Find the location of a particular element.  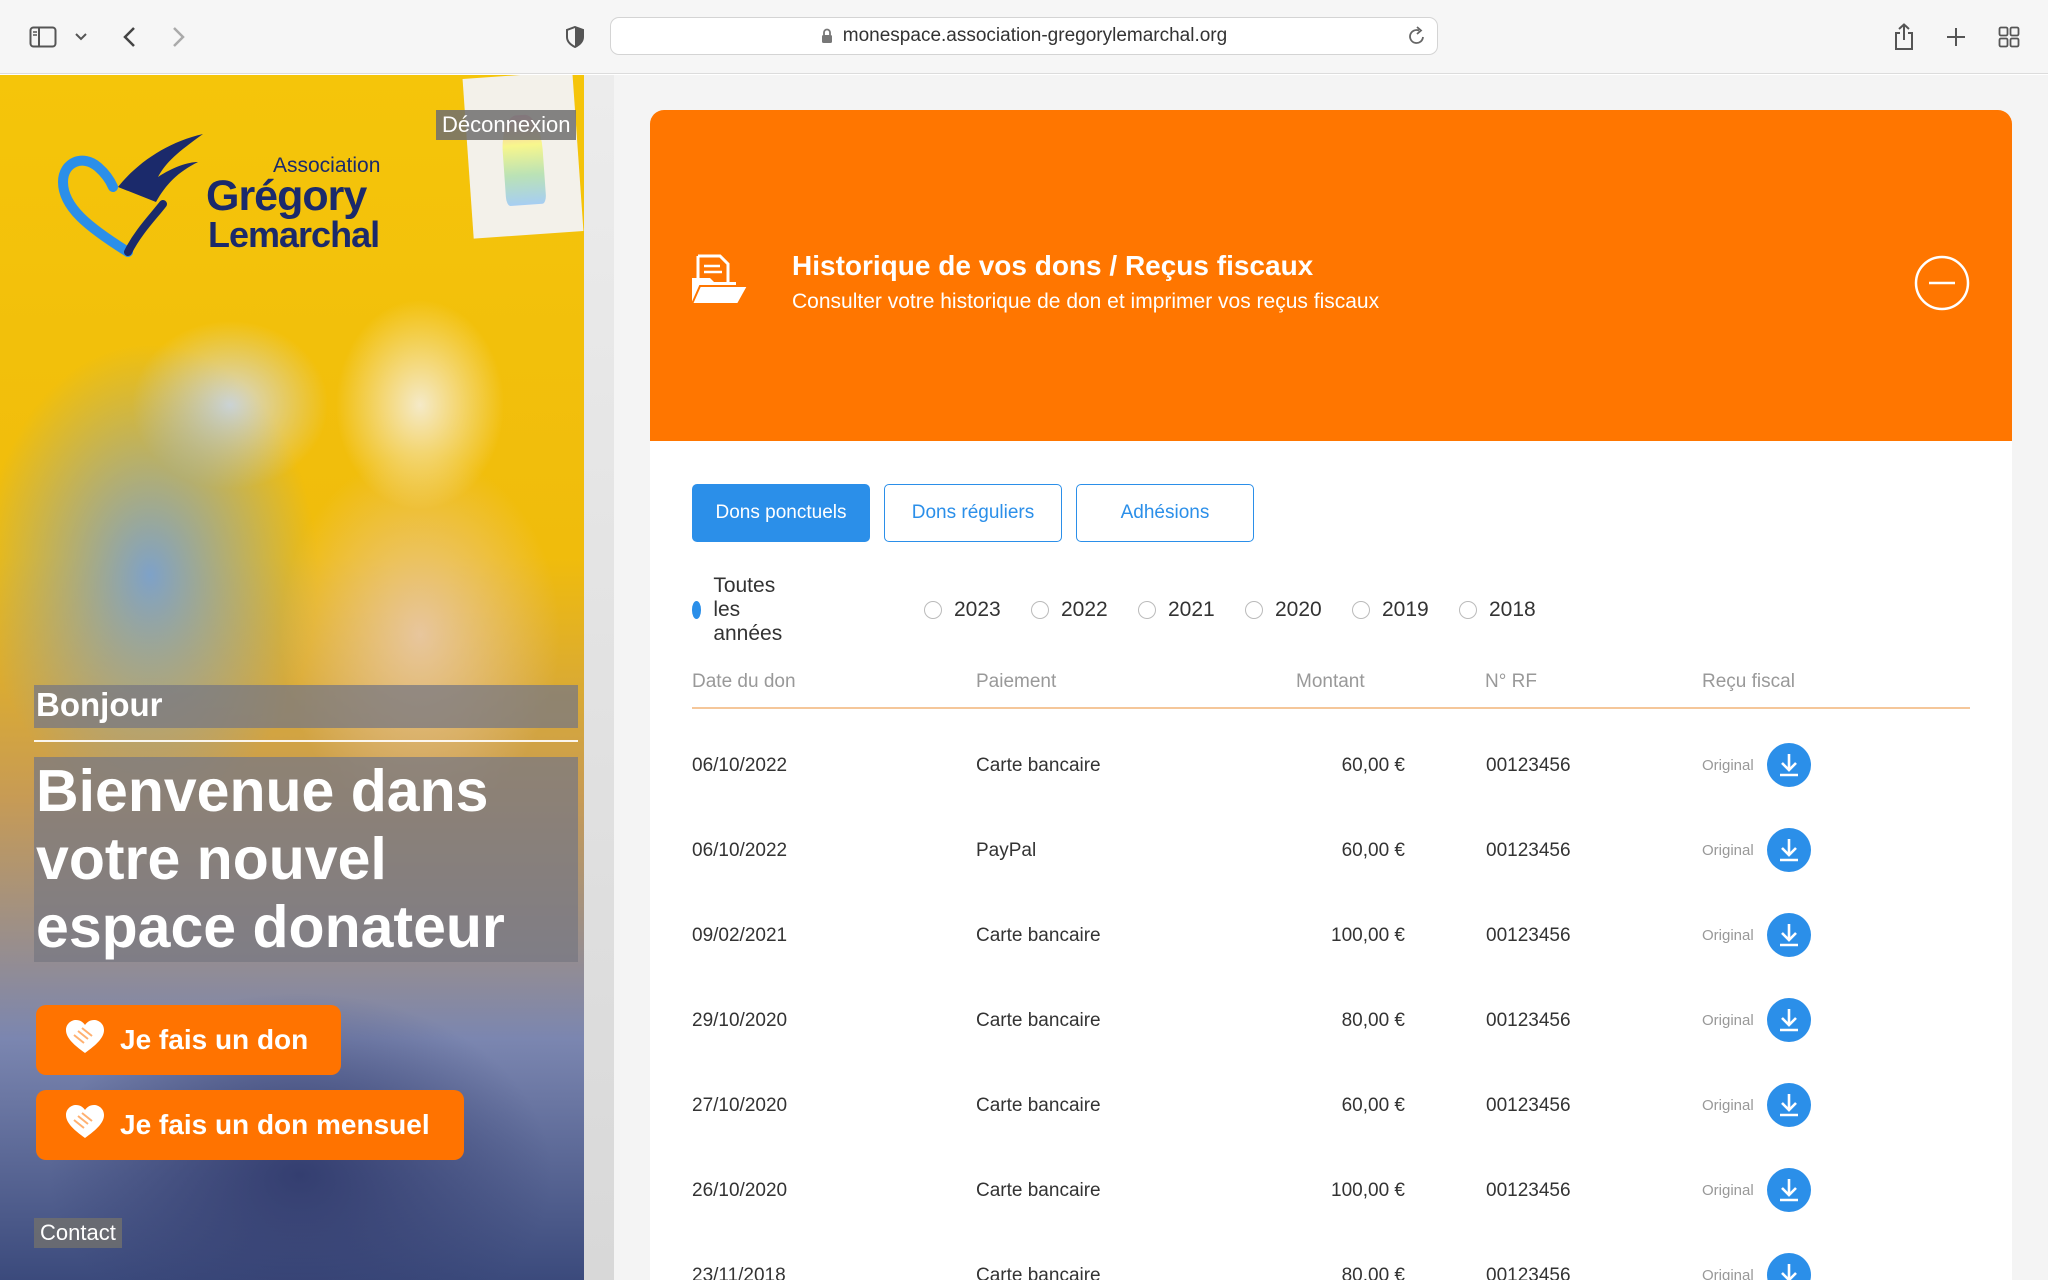

year-option-label: 2019 is located at coordinates (1405, 609).